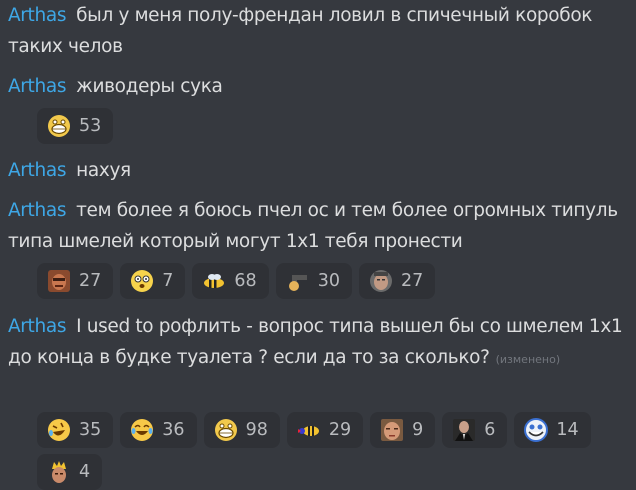  I want to click on reaction-count: 36, so click(173, 430).